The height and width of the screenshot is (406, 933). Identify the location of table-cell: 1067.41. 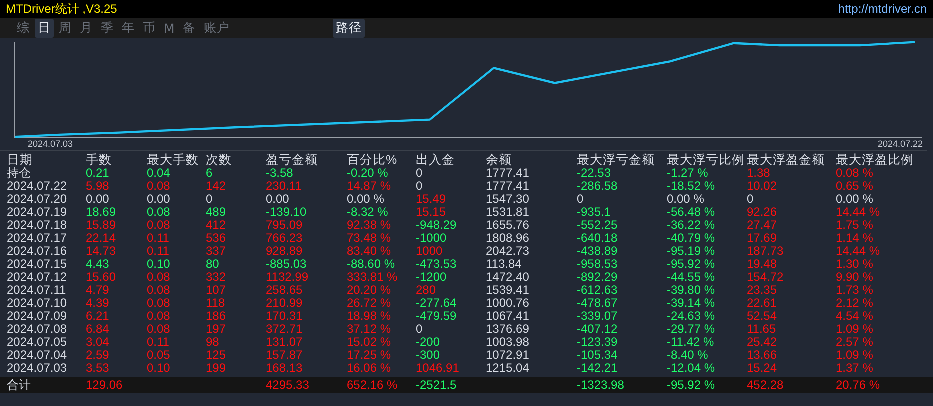
(508, 316).